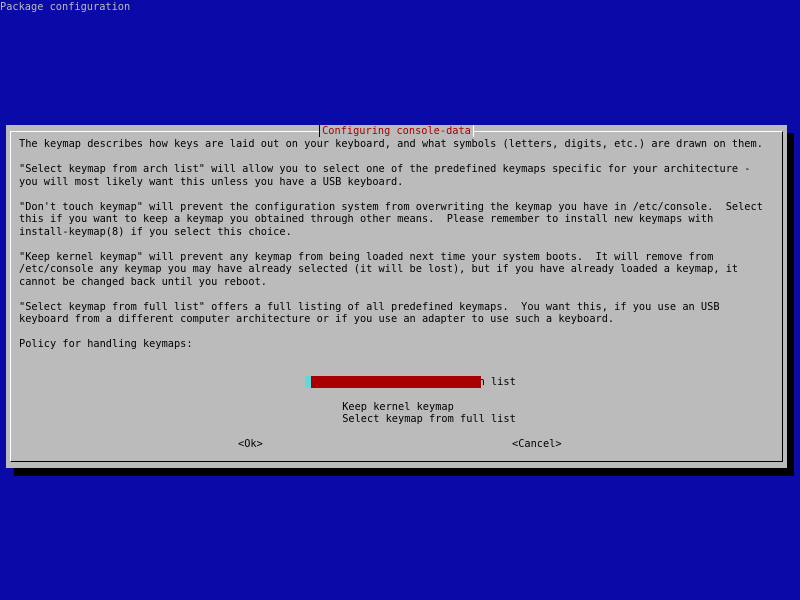  Describe the element at coordinates (537, 444) in the screenshot. I see `cancel-button: <Cancel>` at that location.